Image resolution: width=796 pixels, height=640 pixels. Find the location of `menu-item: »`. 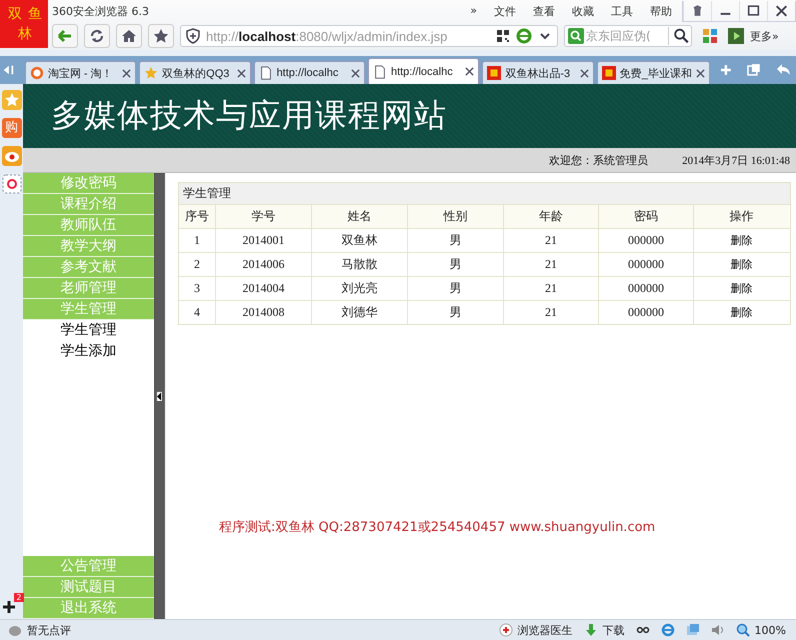

menu-item: » is located at coordinates (473, 11).